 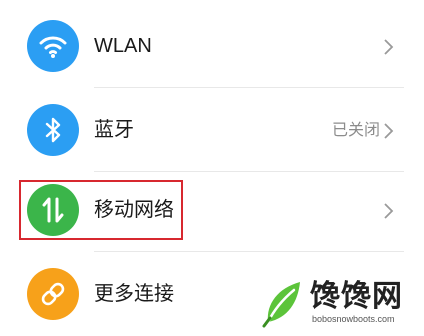 I want to click on link-icon, so click(x=53, y=294).